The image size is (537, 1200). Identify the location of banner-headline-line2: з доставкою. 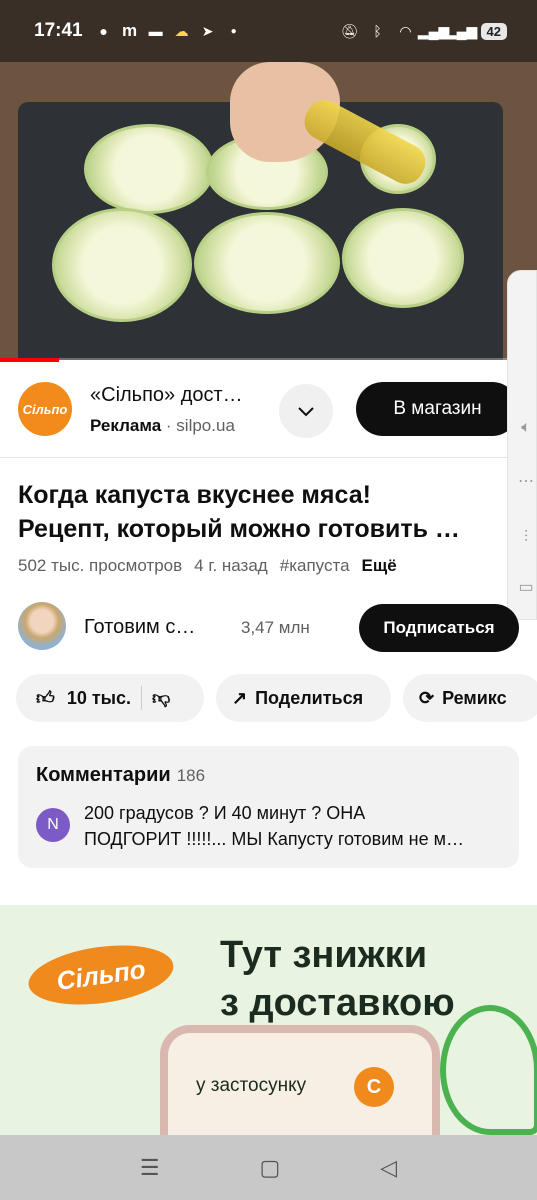
(337, 1003).